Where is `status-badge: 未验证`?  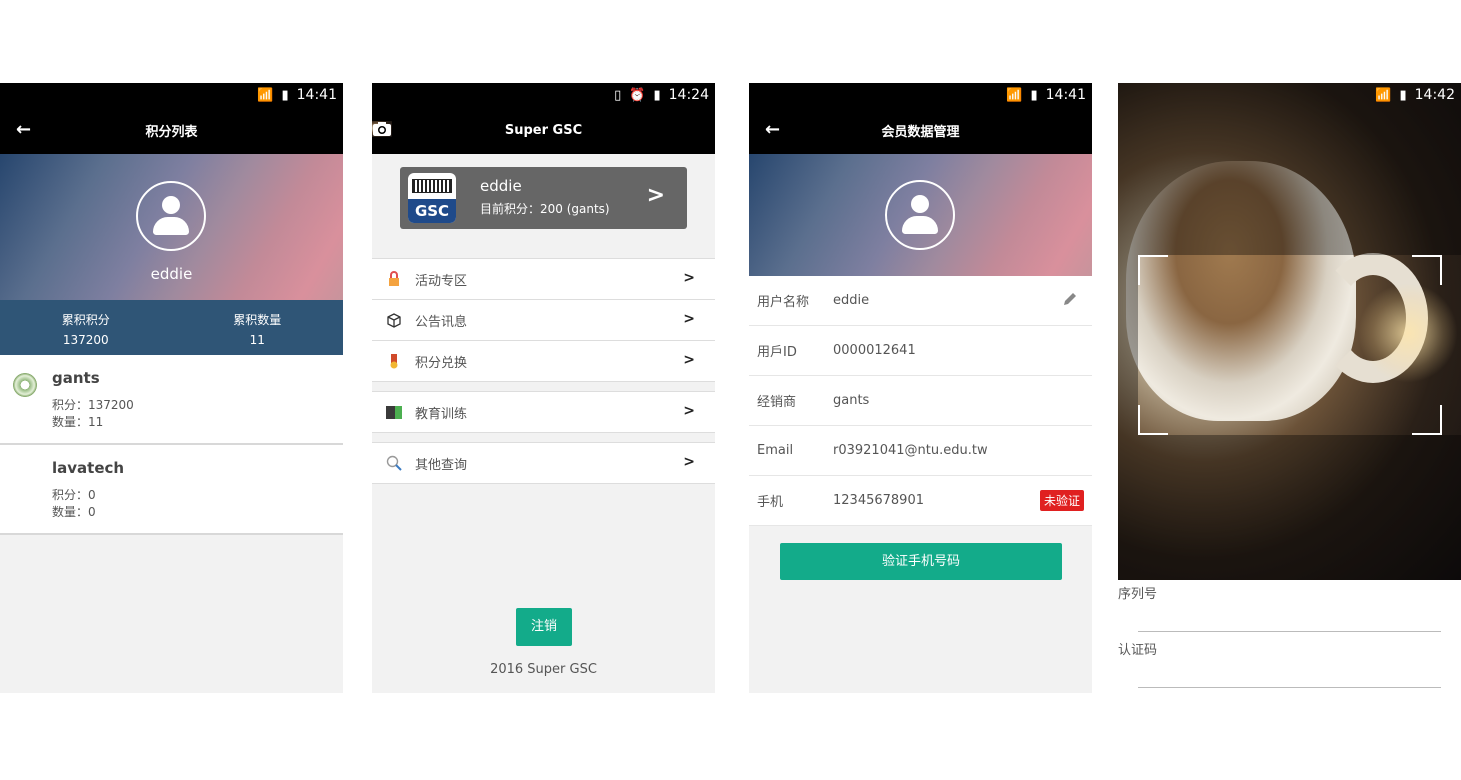 status-badge: 未验证 is located at coordinates (1061, 500).